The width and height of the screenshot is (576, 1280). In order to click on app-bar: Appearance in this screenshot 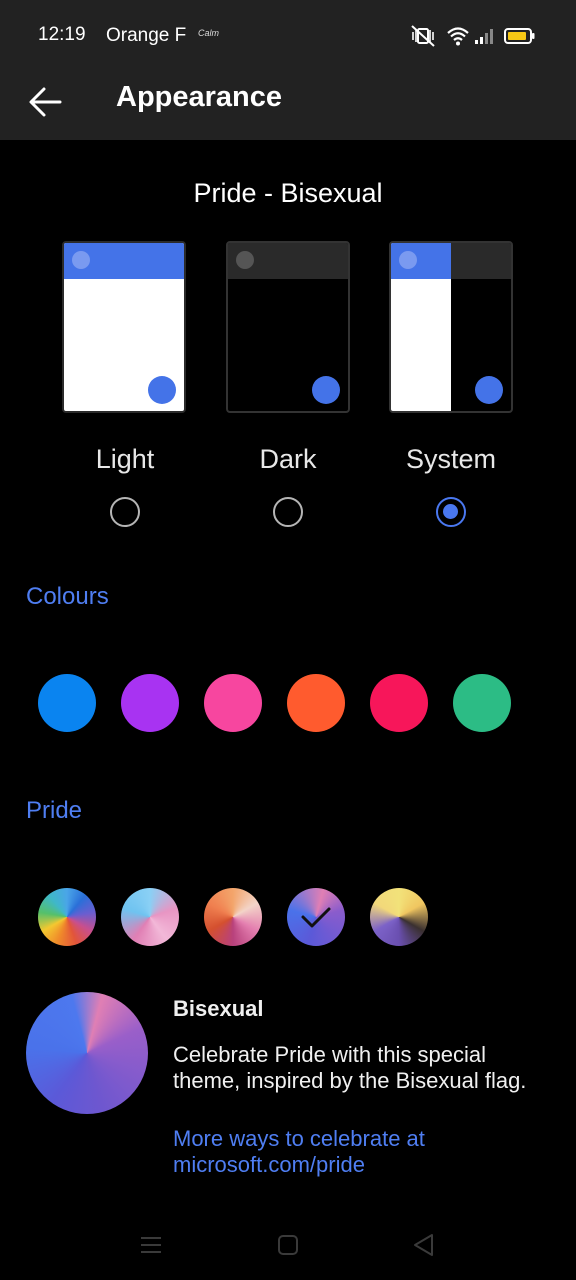, I will do `click(288, 106)`.